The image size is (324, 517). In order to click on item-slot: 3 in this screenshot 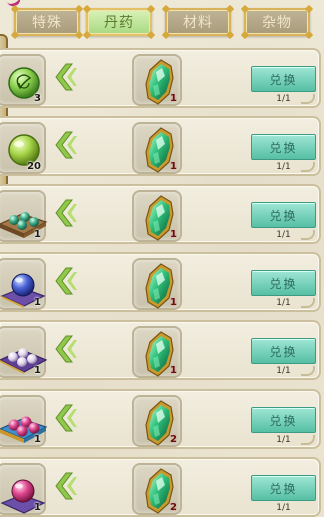, I will do `click(23, 80)`.